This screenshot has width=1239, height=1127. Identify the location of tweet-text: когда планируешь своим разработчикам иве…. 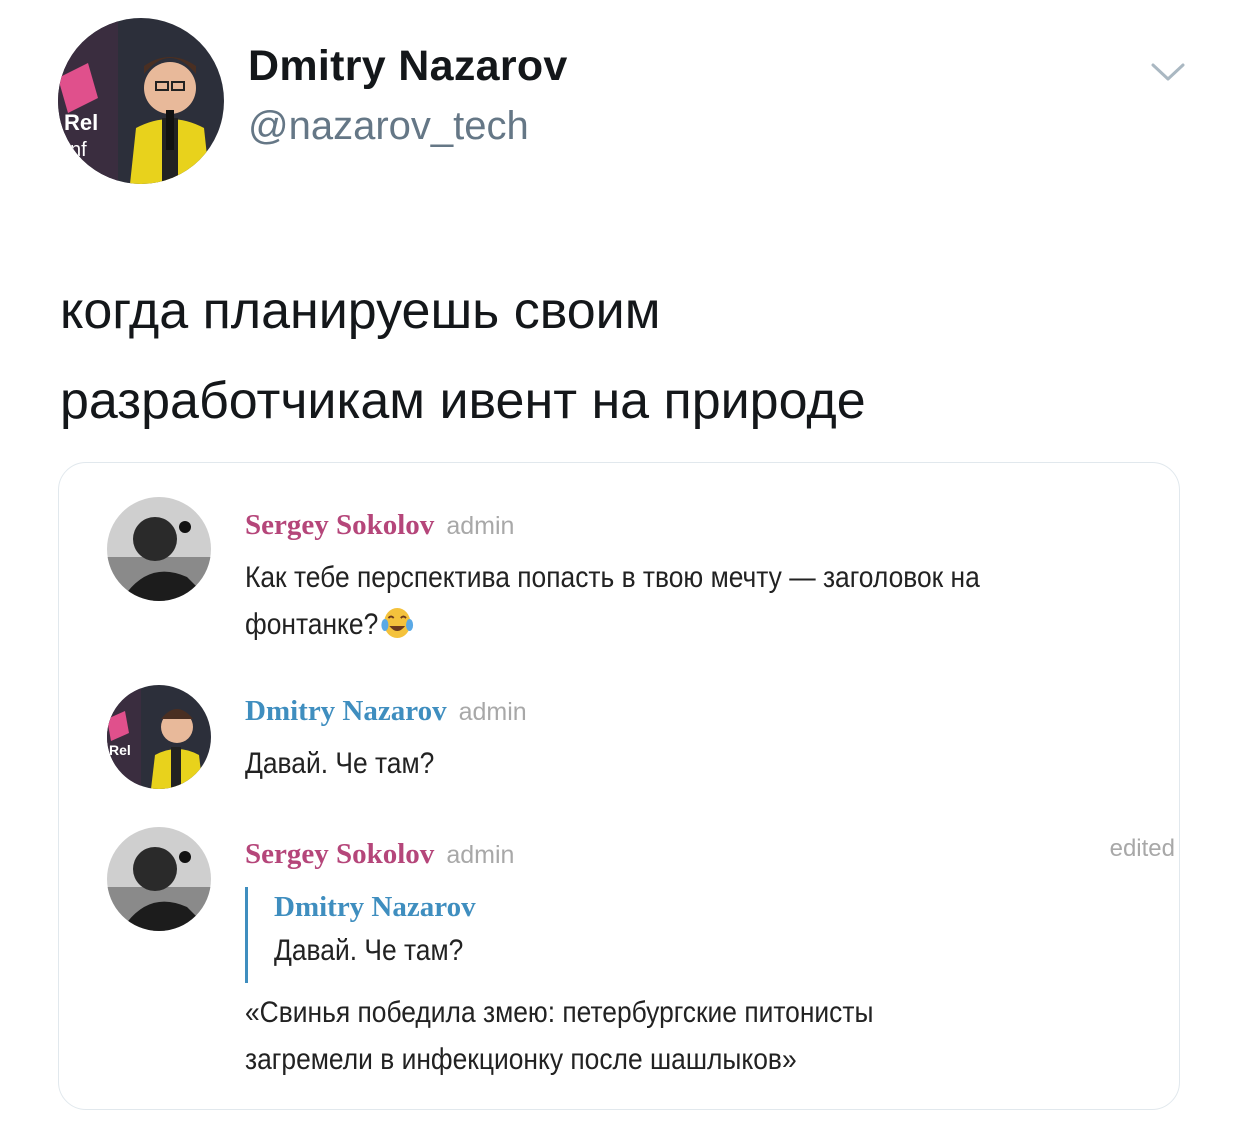
(620, 356).